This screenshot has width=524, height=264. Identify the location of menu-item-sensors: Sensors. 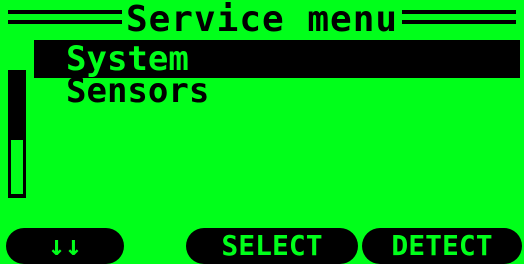
(277, 91).